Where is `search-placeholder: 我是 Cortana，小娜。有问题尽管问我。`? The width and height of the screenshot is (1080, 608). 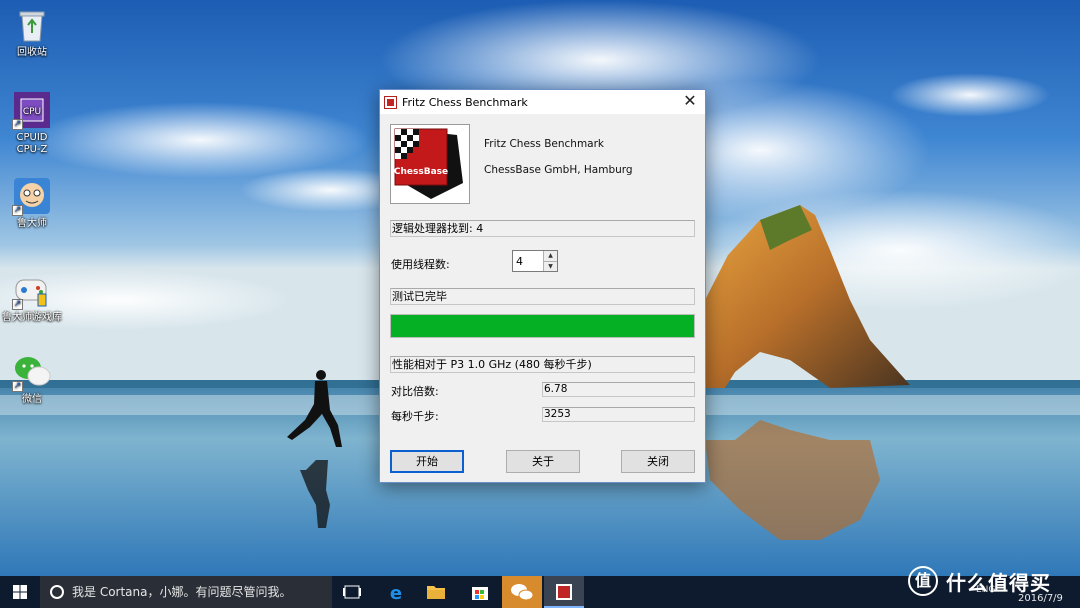 search-placeholder: 我是 Cortana，小娜。有问题尽管问我。 is located at coordinates (182, 592).